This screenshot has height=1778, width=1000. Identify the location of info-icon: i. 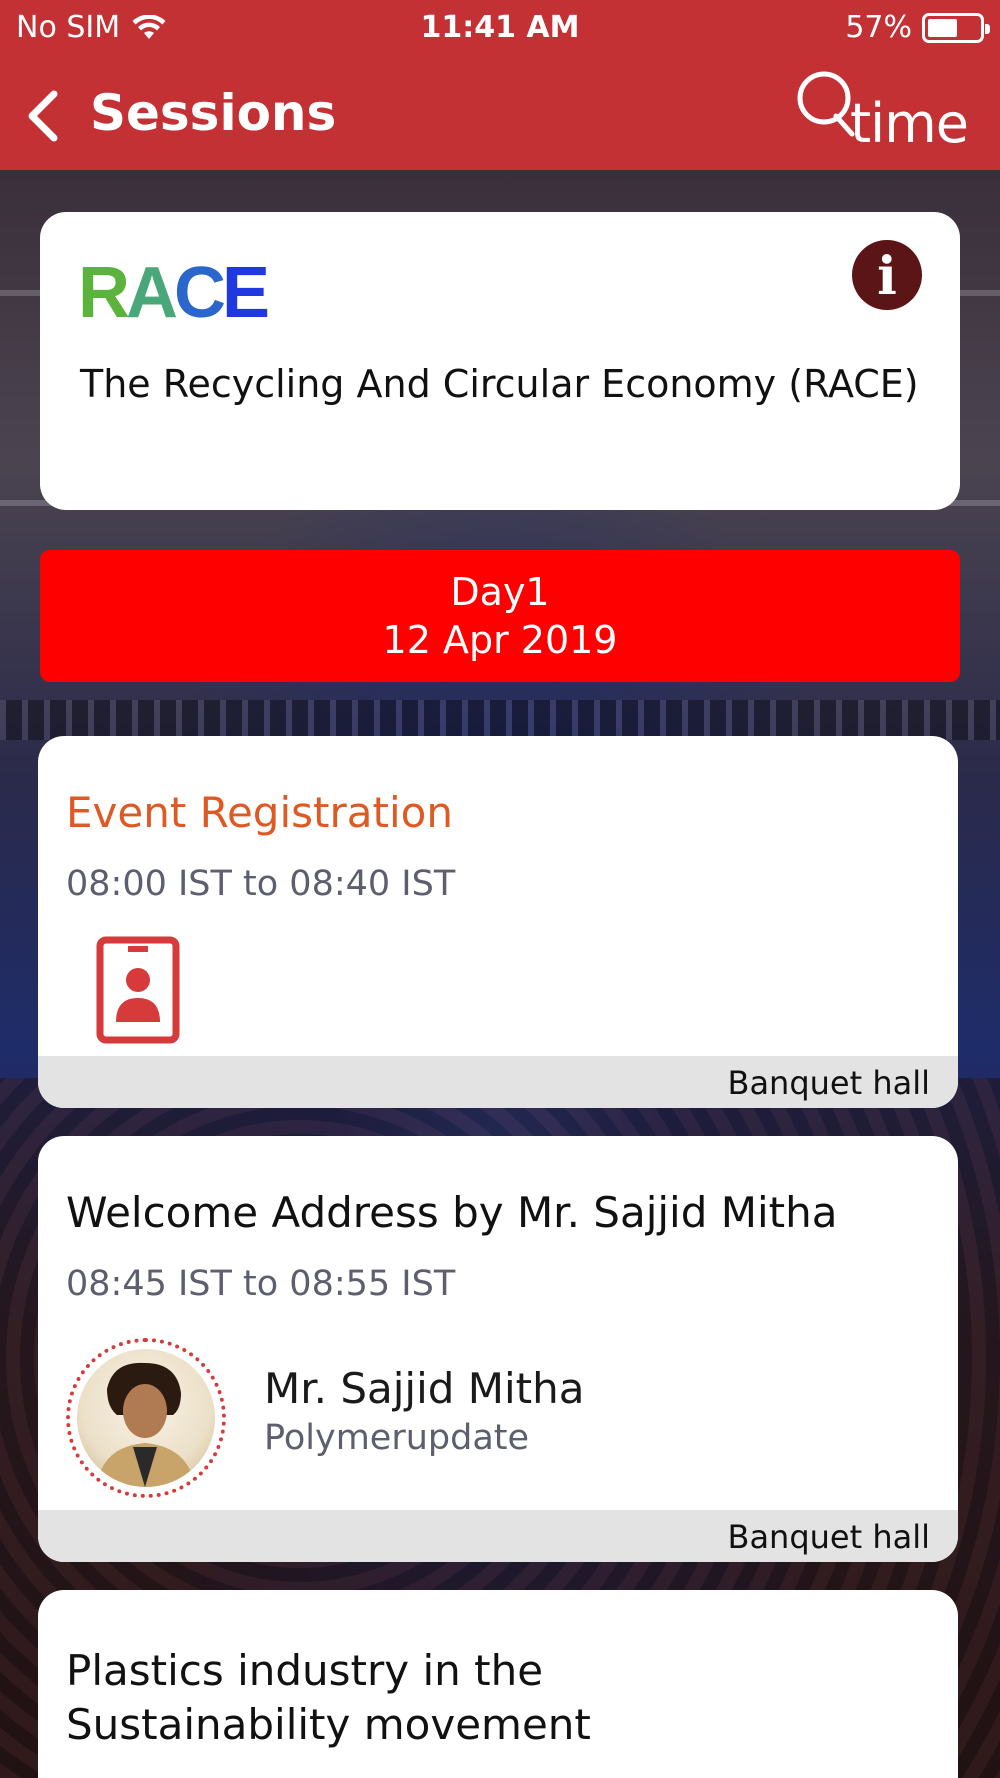
(887, 276).